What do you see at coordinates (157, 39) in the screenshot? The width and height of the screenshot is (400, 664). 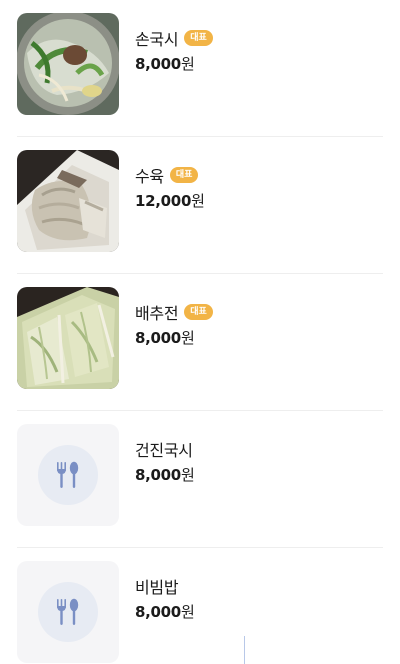 I see `menu-item-name: 손국시` at bounding box center [157, 39].